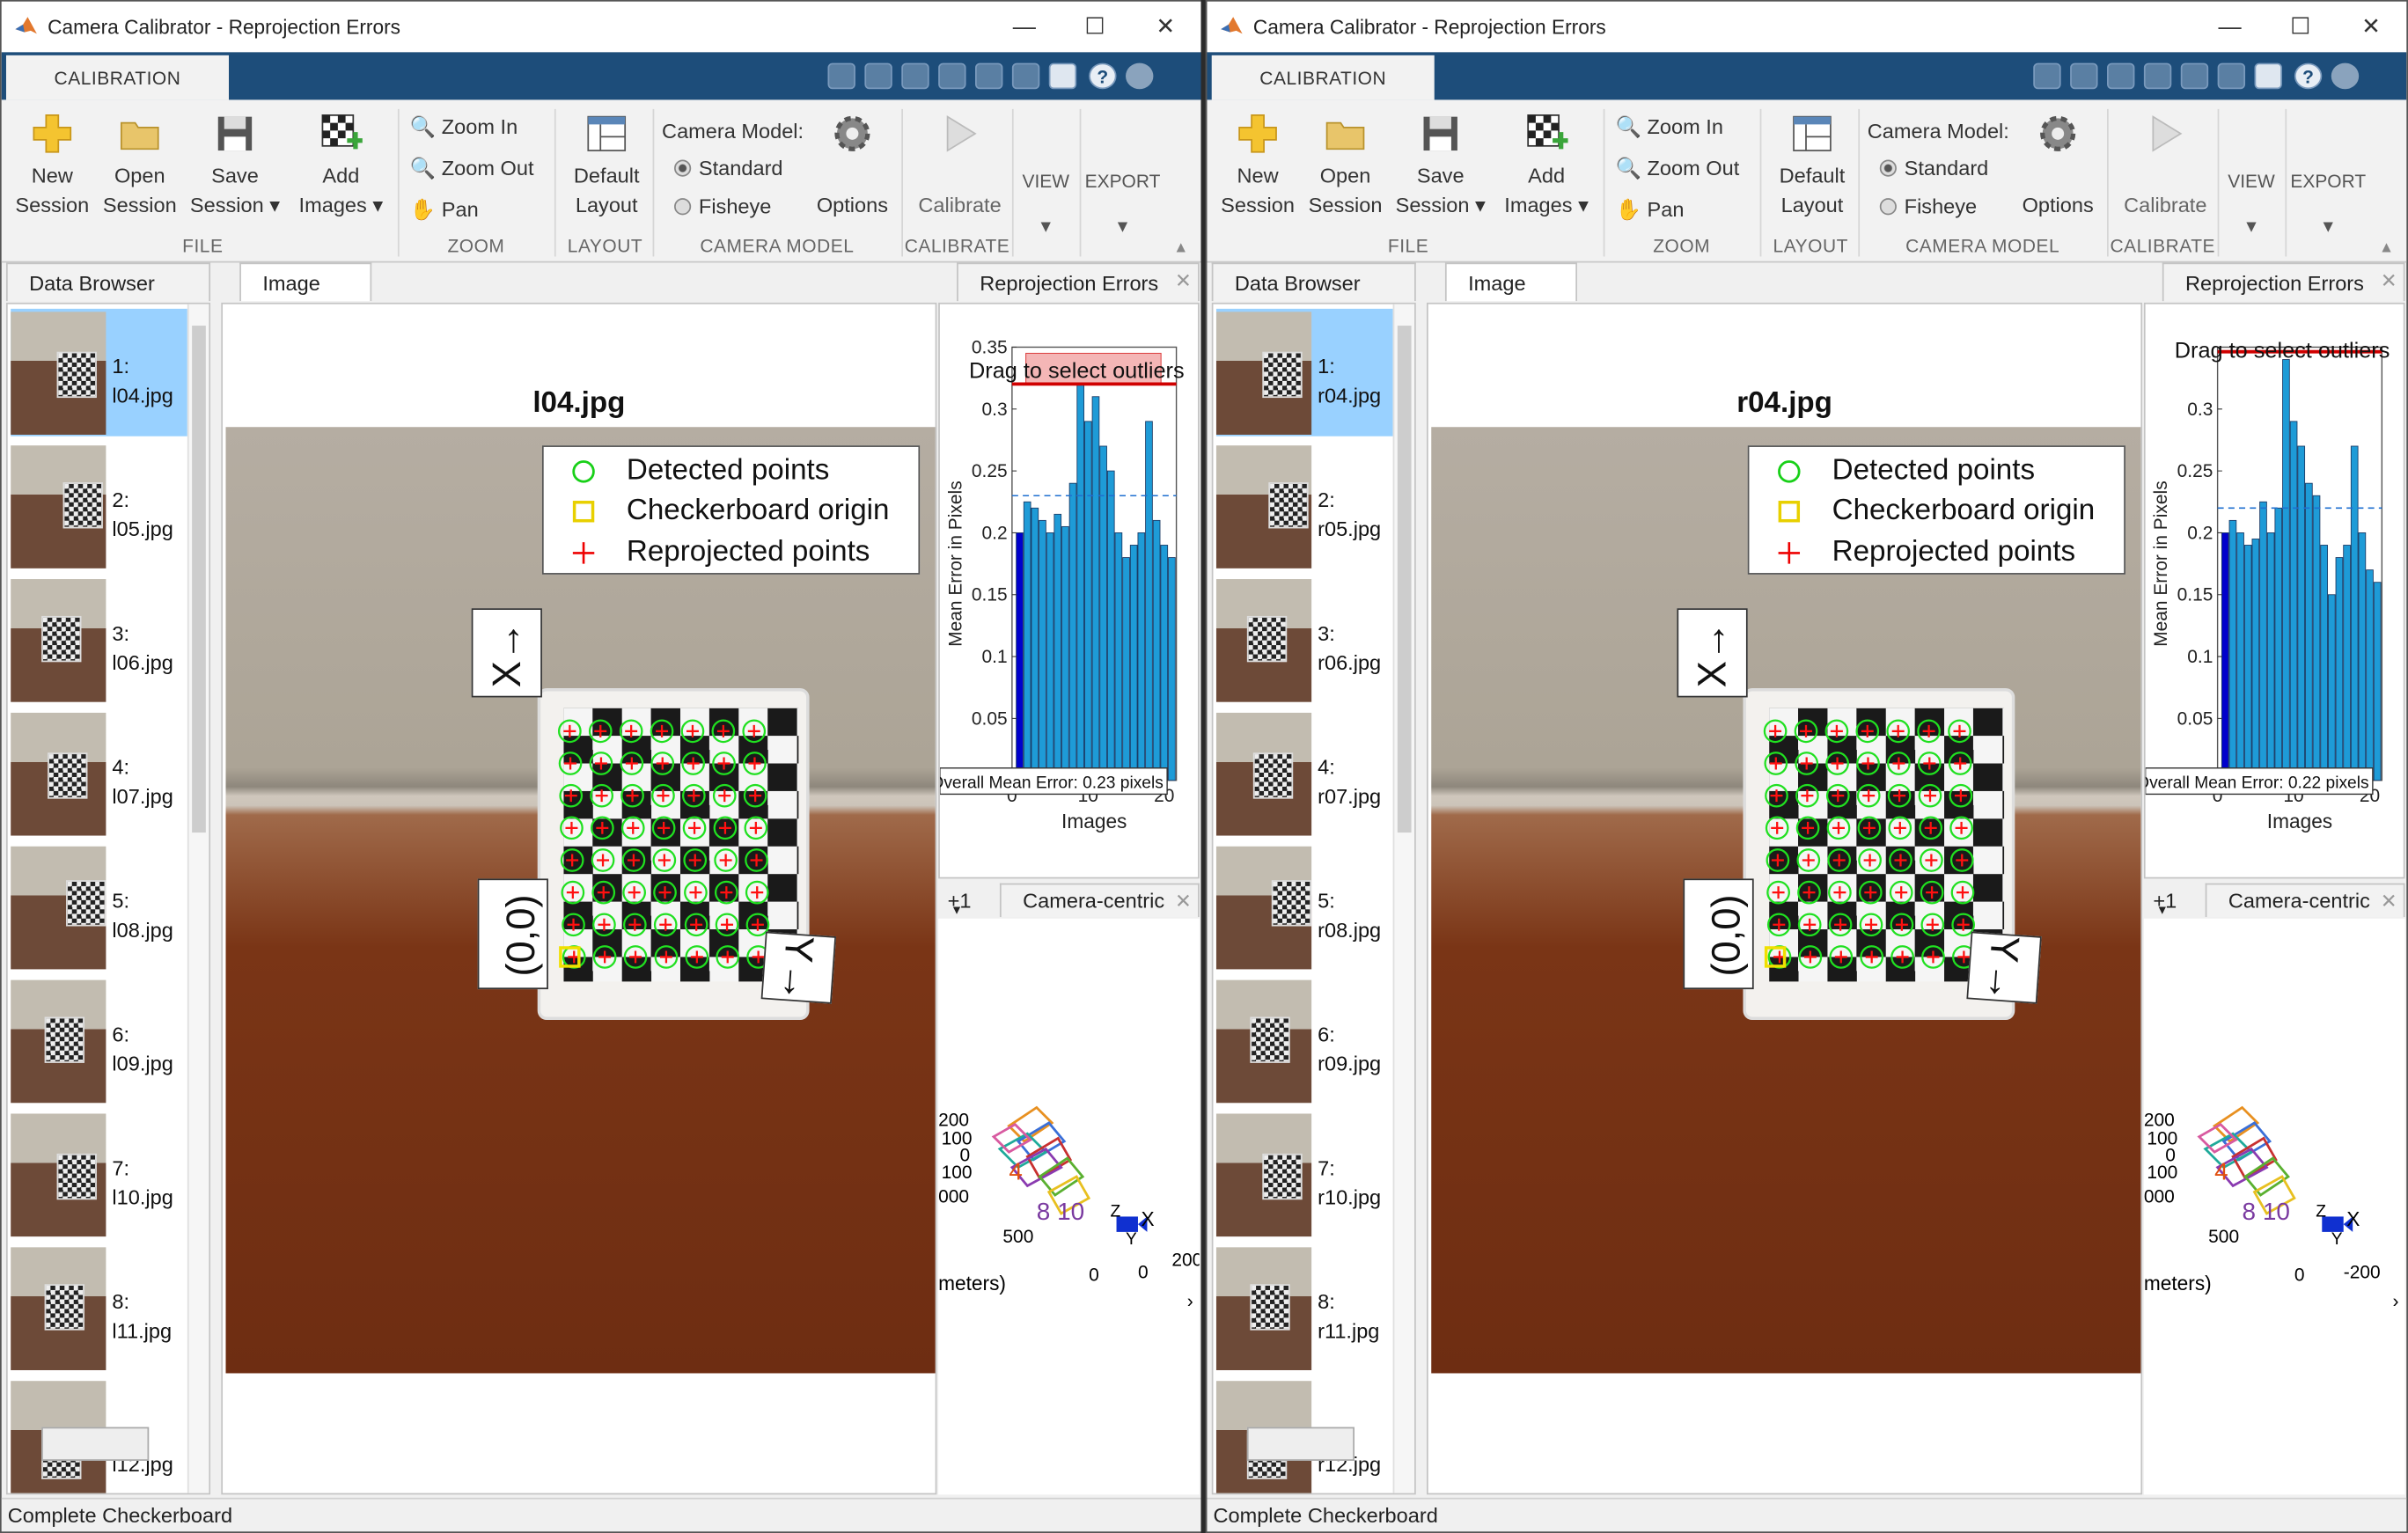 The width and height of the screenshot is (2408, 1533). Describe the element at coordinates (2084, 76) in the screenshot. I see `cut-quick-icon` at that location.